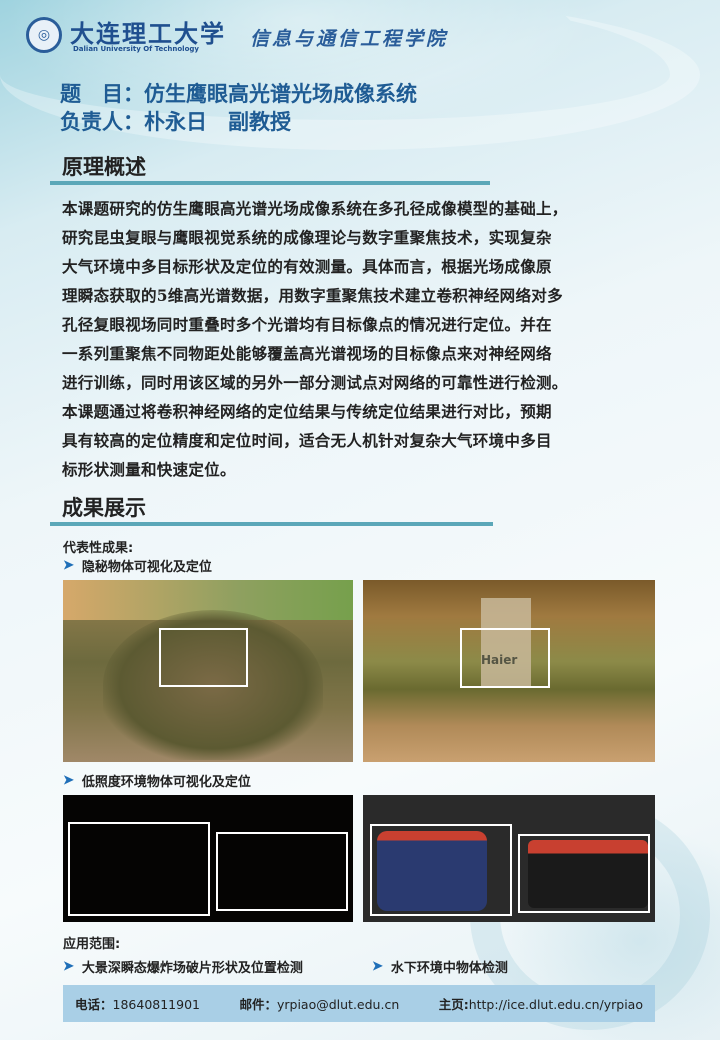 Image resolution: width=720 pixels, height=1040 pixels. What do you see at coordinates (104, 167) in the screenshot?
I see `principle-heading: 原理概述` at bounding box center [104, 167].